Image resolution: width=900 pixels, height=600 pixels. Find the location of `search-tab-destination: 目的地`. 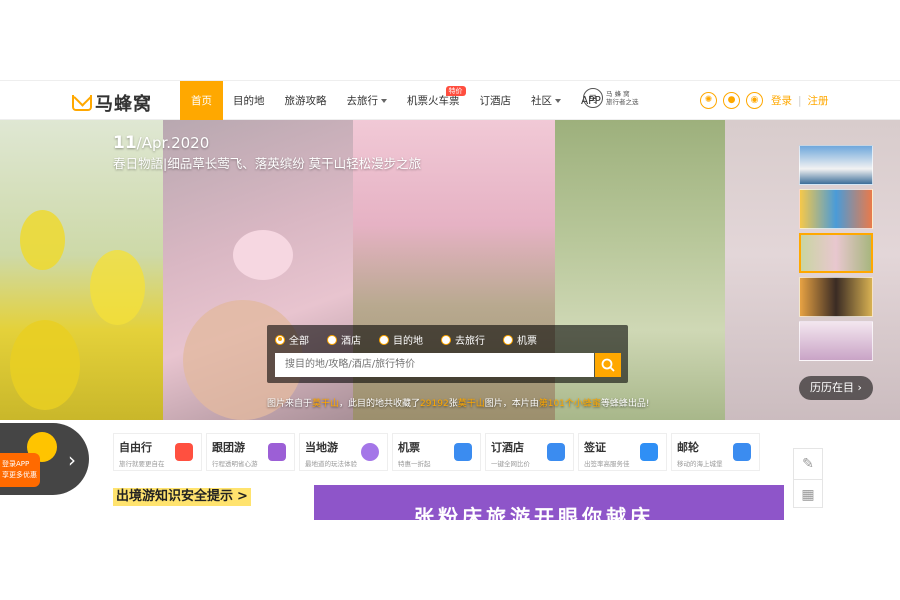

search-tab-destination: 目的地 is located at coordinates (401, 339).